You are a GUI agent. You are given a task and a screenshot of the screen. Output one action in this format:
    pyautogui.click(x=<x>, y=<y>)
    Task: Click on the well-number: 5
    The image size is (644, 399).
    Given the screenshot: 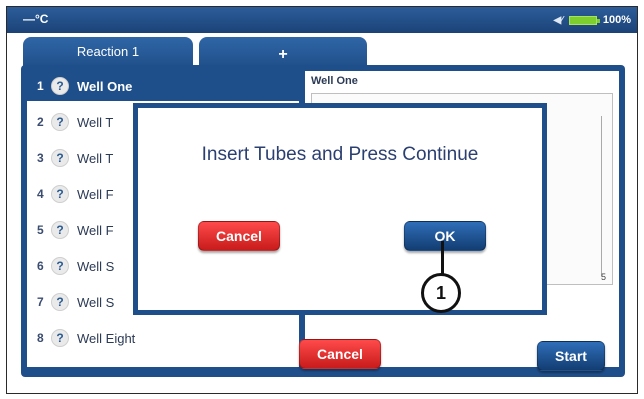 What is the action you would take?
    pyautogui.click(x=40, y=230)
    